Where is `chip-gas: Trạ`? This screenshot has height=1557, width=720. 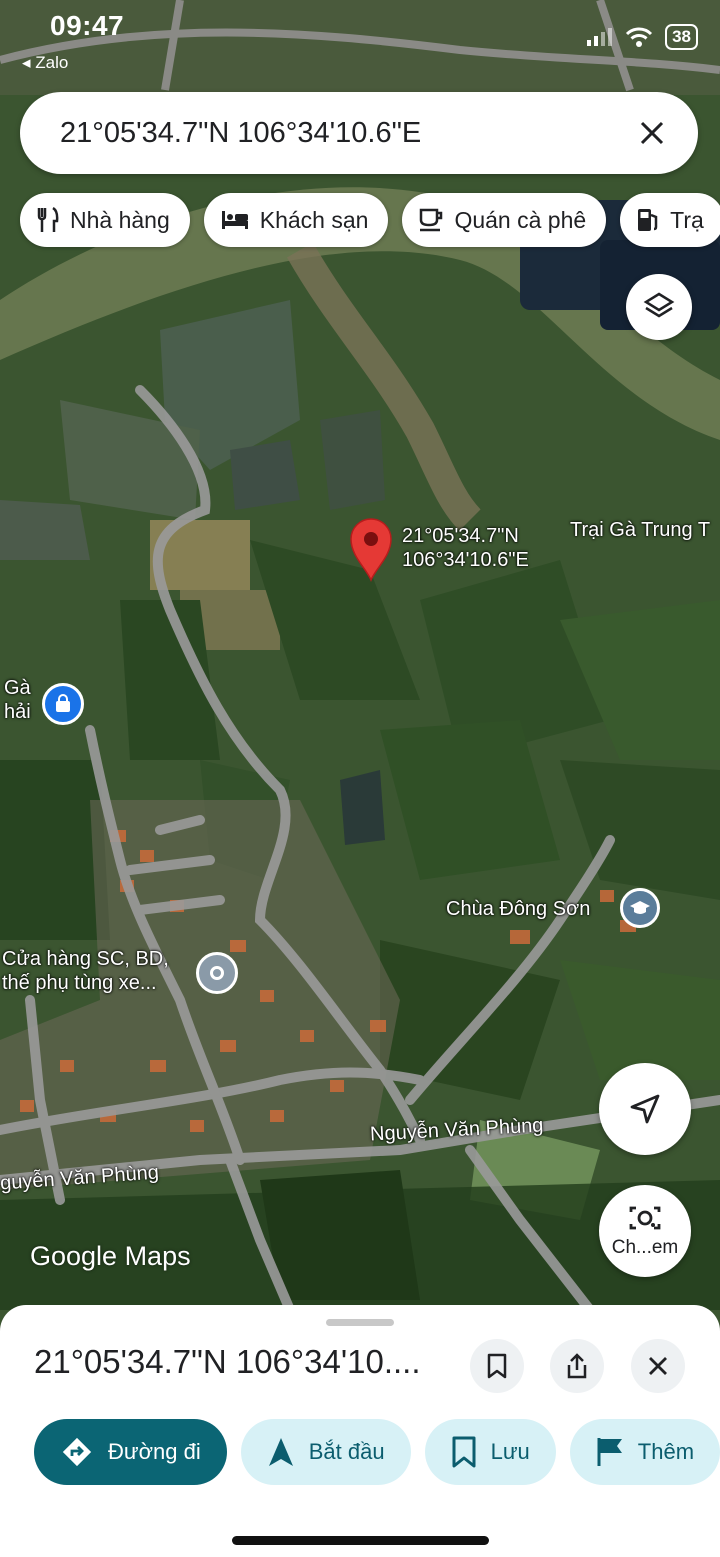 chip-gas: Trạ is located at coordinates (670, 220).